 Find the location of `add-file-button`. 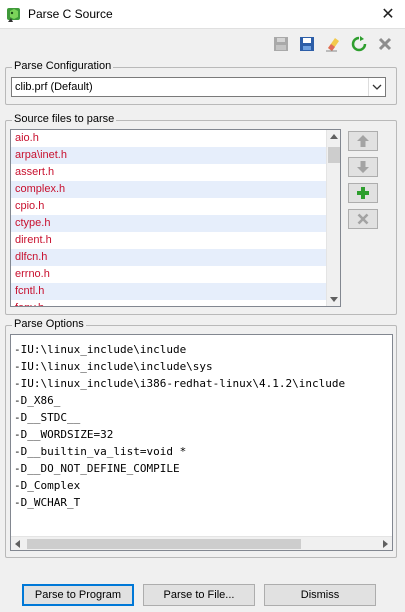

add-file-button is located at coordinates (363, 193).